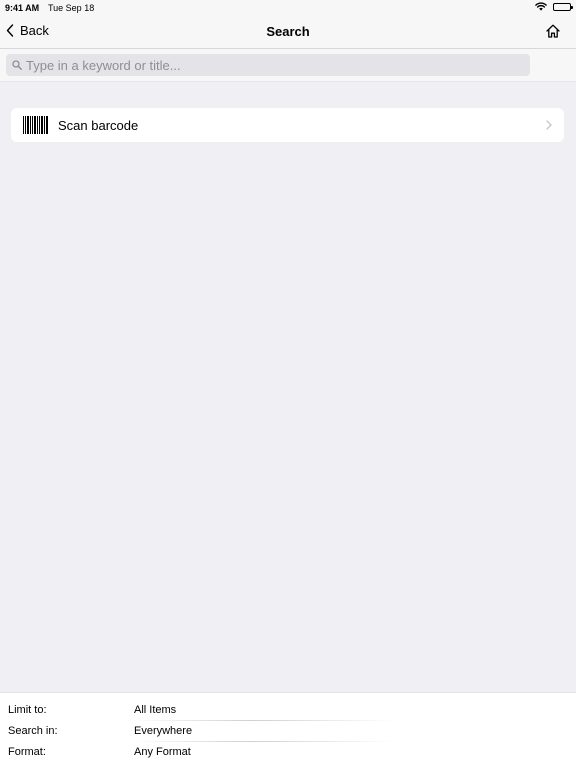  Describe the element at coordinates (271, 65) in the screenshot. I see `search-input` at that location.